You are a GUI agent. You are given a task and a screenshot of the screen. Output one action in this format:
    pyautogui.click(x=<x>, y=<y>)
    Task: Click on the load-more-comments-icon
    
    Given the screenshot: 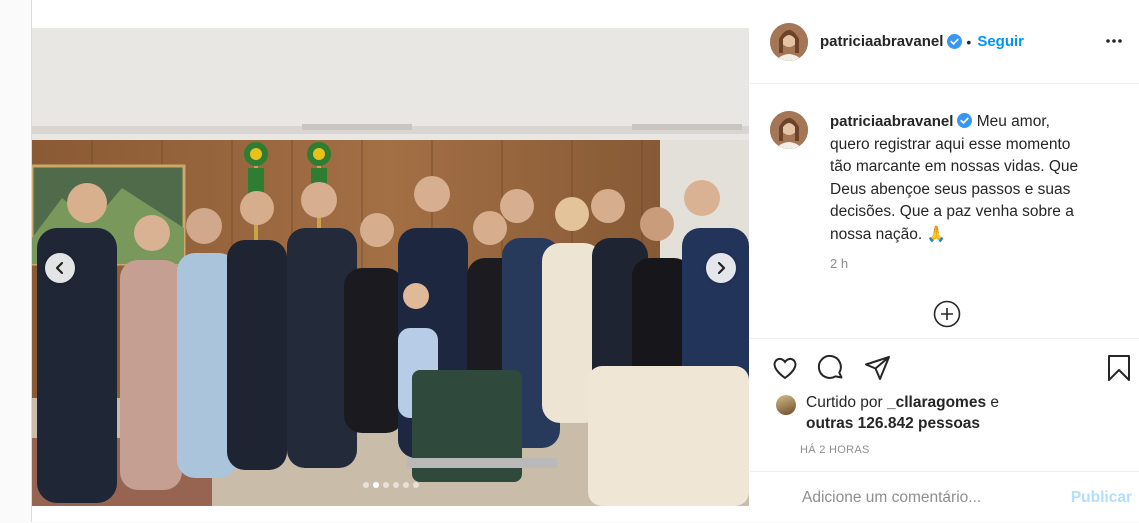 What is the action you would take?
    pyautogui.click(x=947, y=314)
    